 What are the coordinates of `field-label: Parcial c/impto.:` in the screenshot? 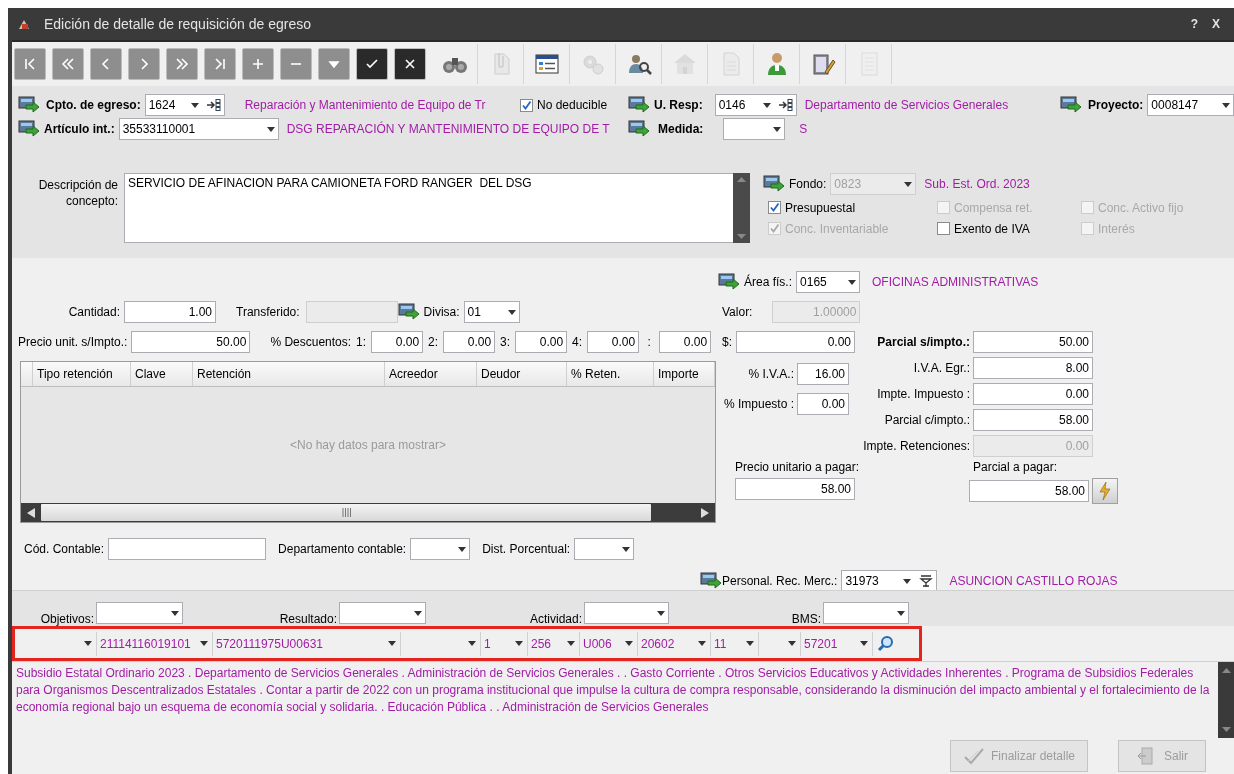 It's located at (926, 419).